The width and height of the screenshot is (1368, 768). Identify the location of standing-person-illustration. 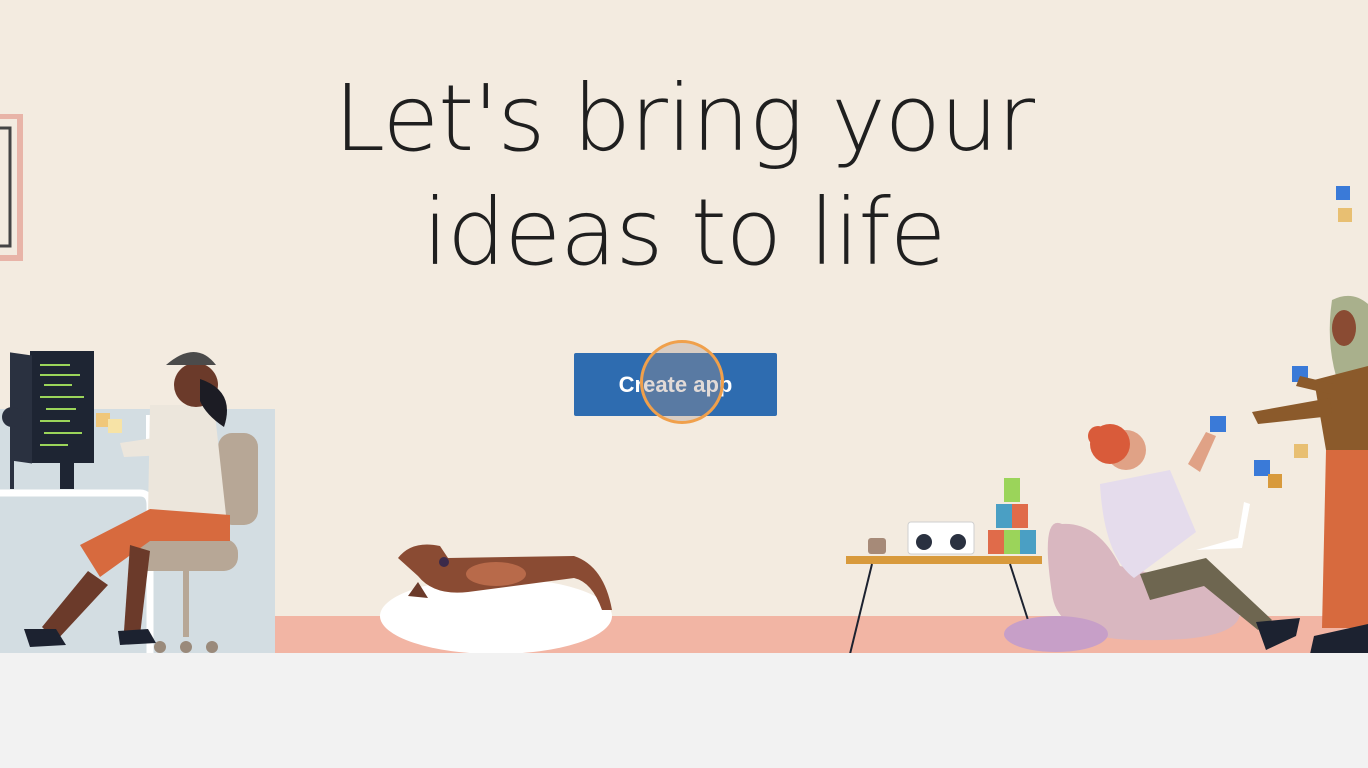
(1310, 419).